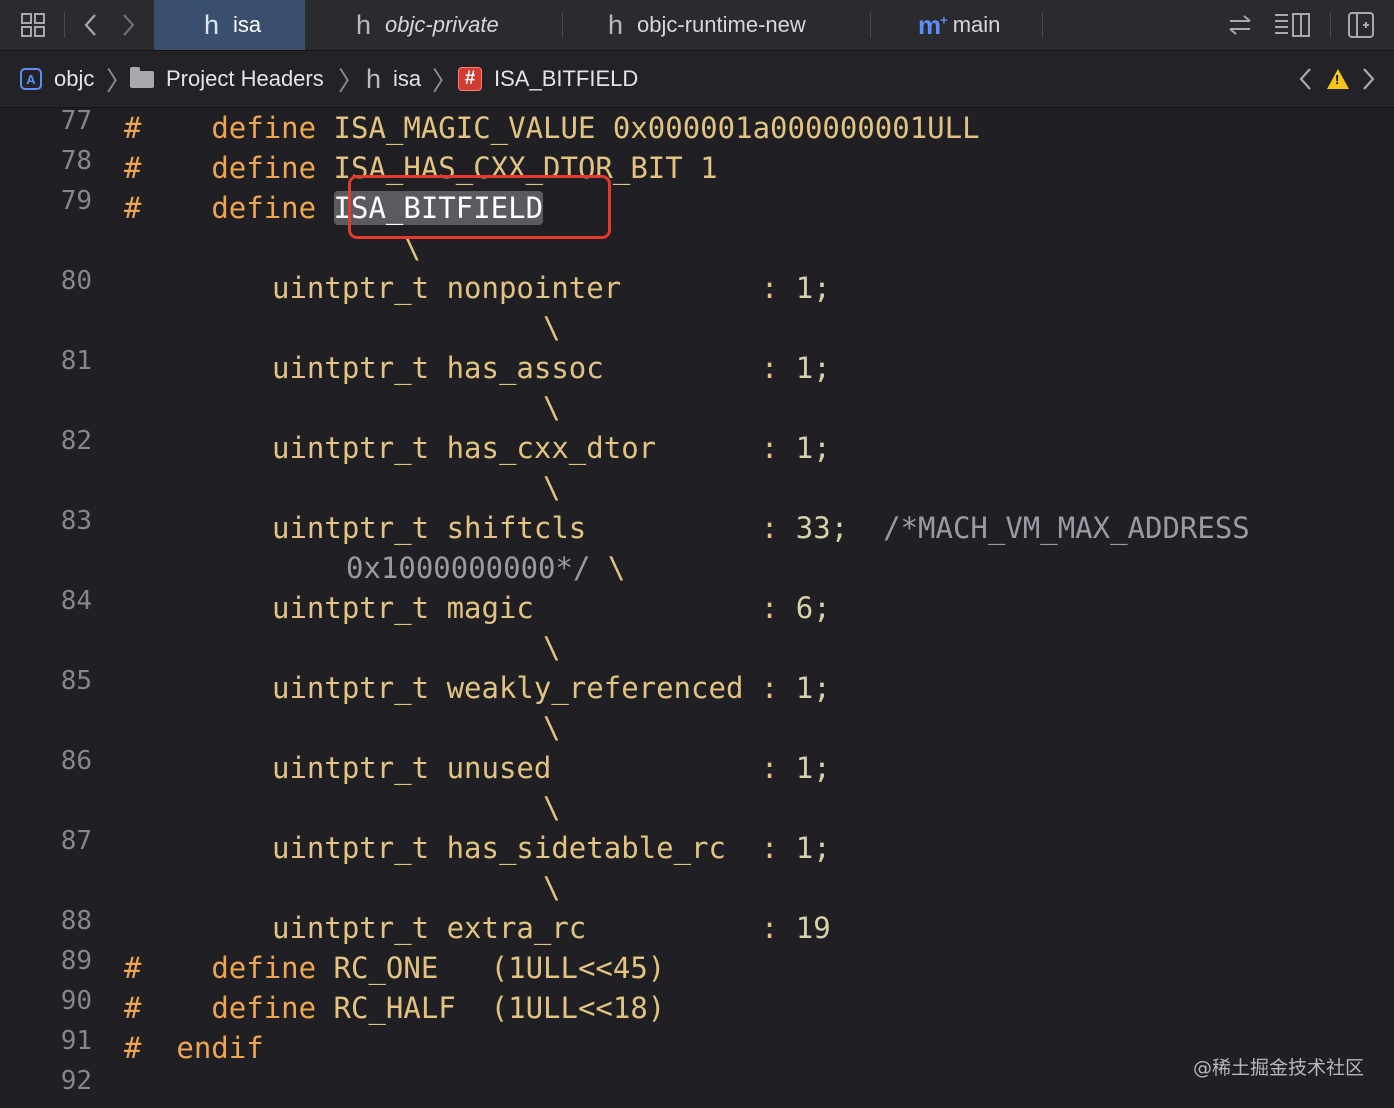 The image size is (1394, 1108). I want to click on related-items-grid-icon, so click(33, 25).